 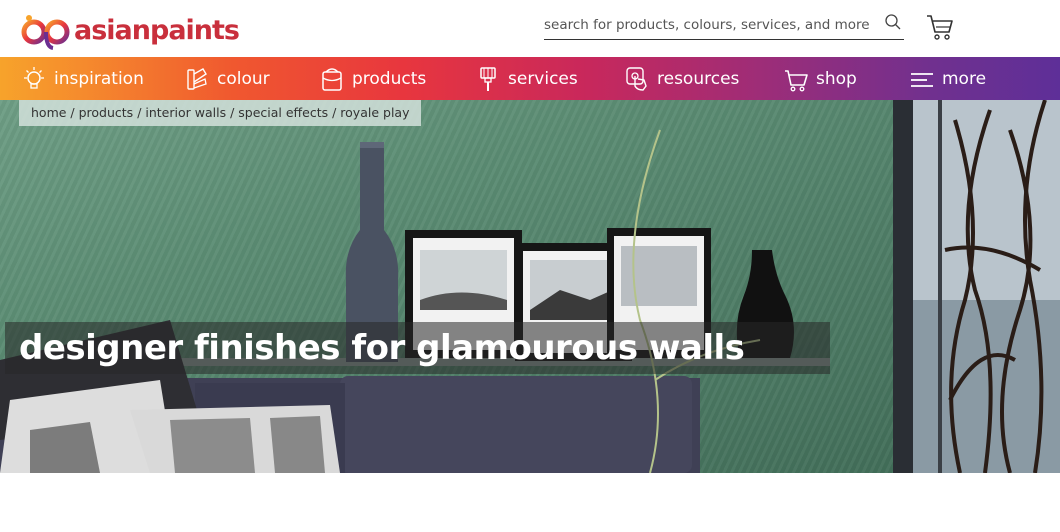 What do you see at coordinates (488, 78) in the screenshot?
I see `paint-brush-icon` at bounding box center [488, 78].